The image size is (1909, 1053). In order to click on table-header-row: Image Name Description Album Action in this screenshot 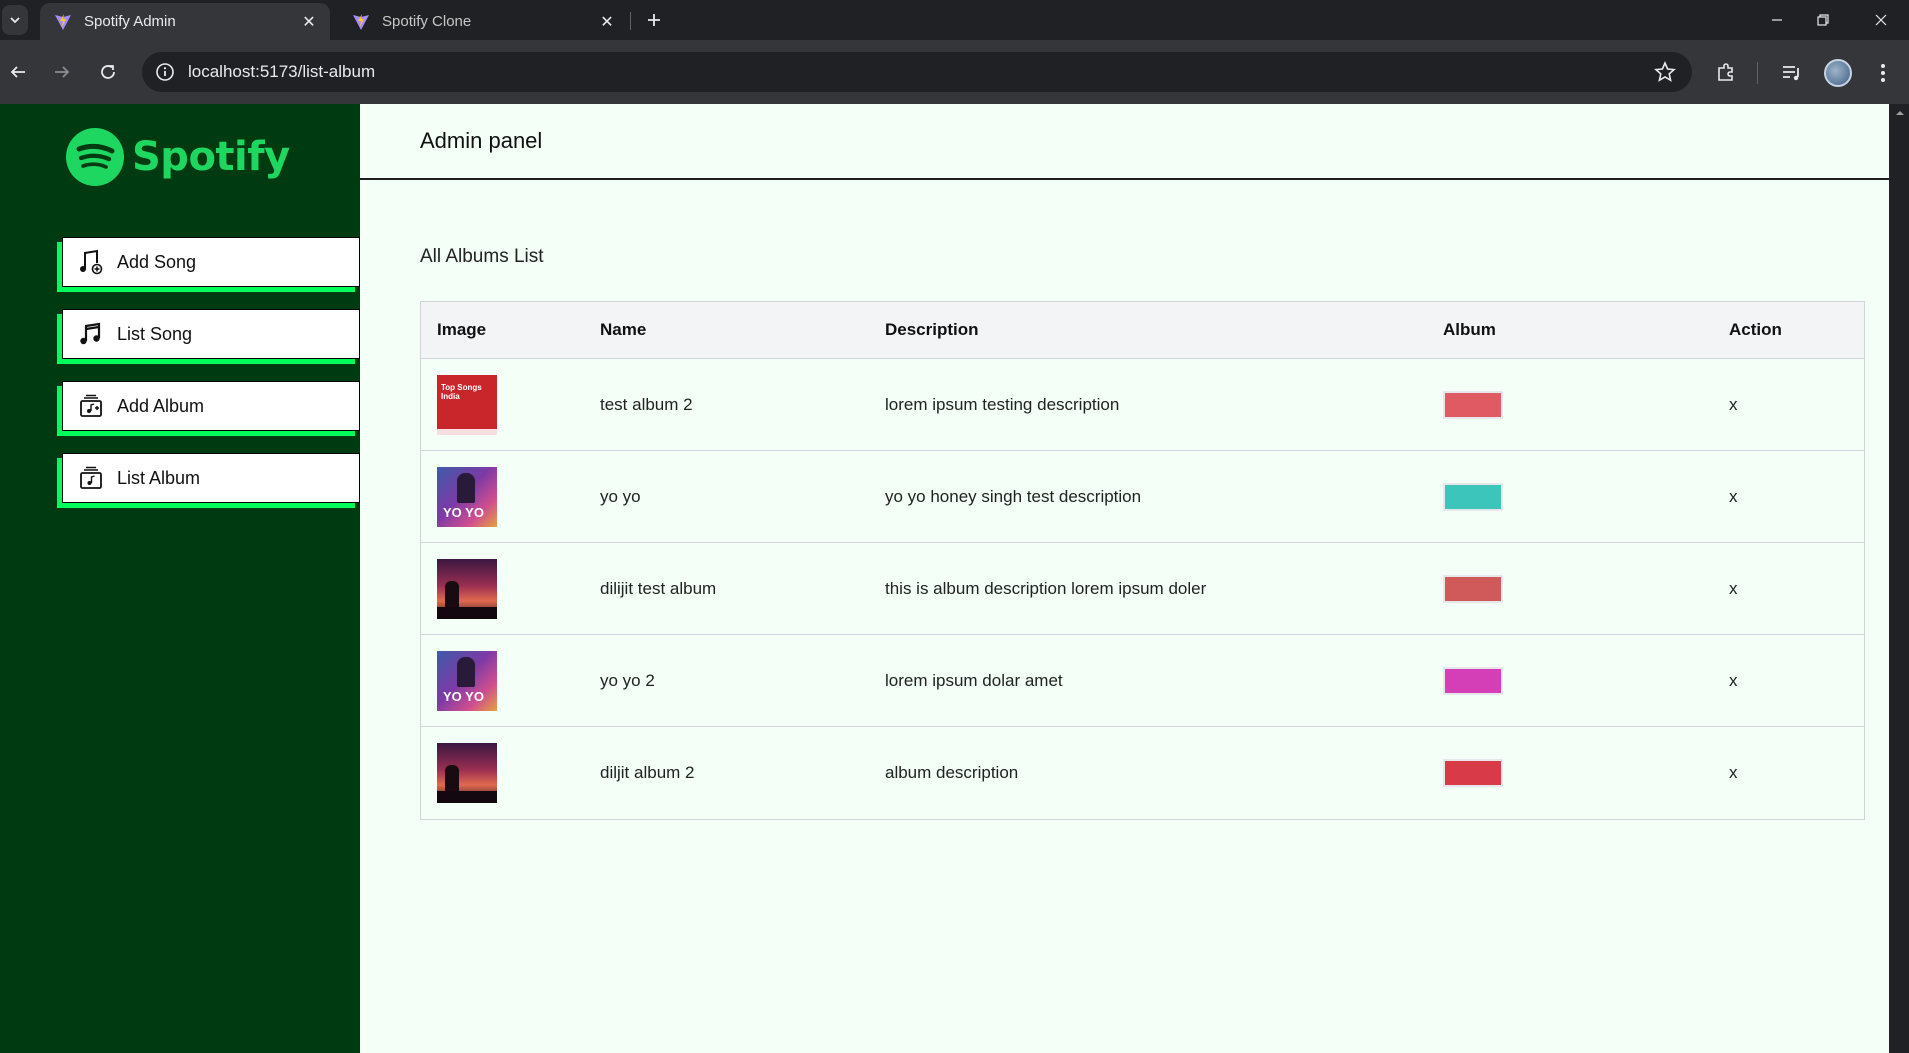, I will do `click(1142, 330)`.